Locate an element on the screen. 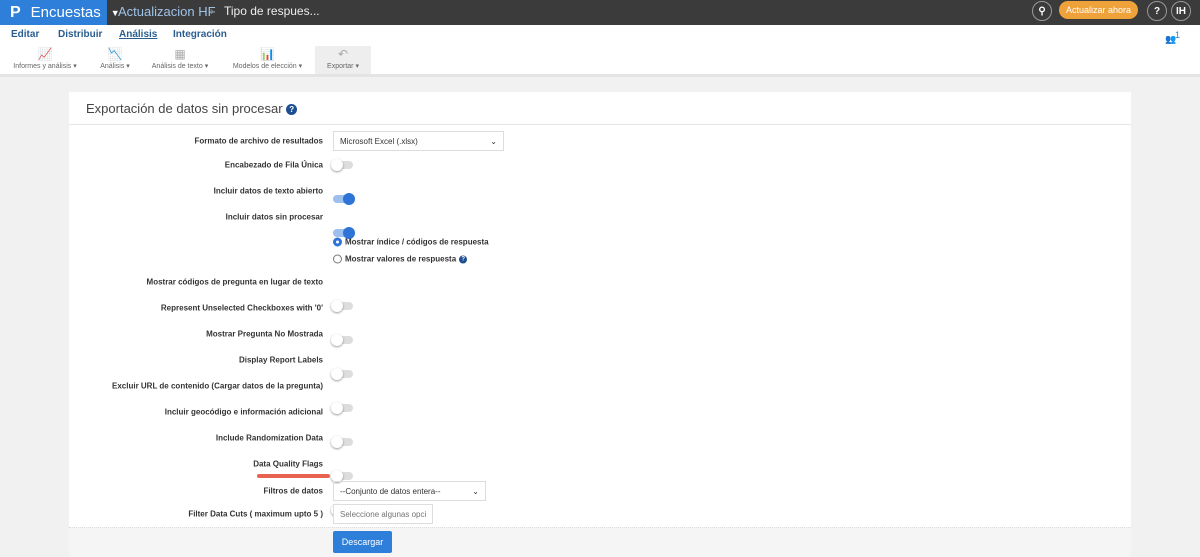 The width and height of the screenshot is (1200, 557). label-randomization: Include Randomization Data is located at coordinates (269, 438).